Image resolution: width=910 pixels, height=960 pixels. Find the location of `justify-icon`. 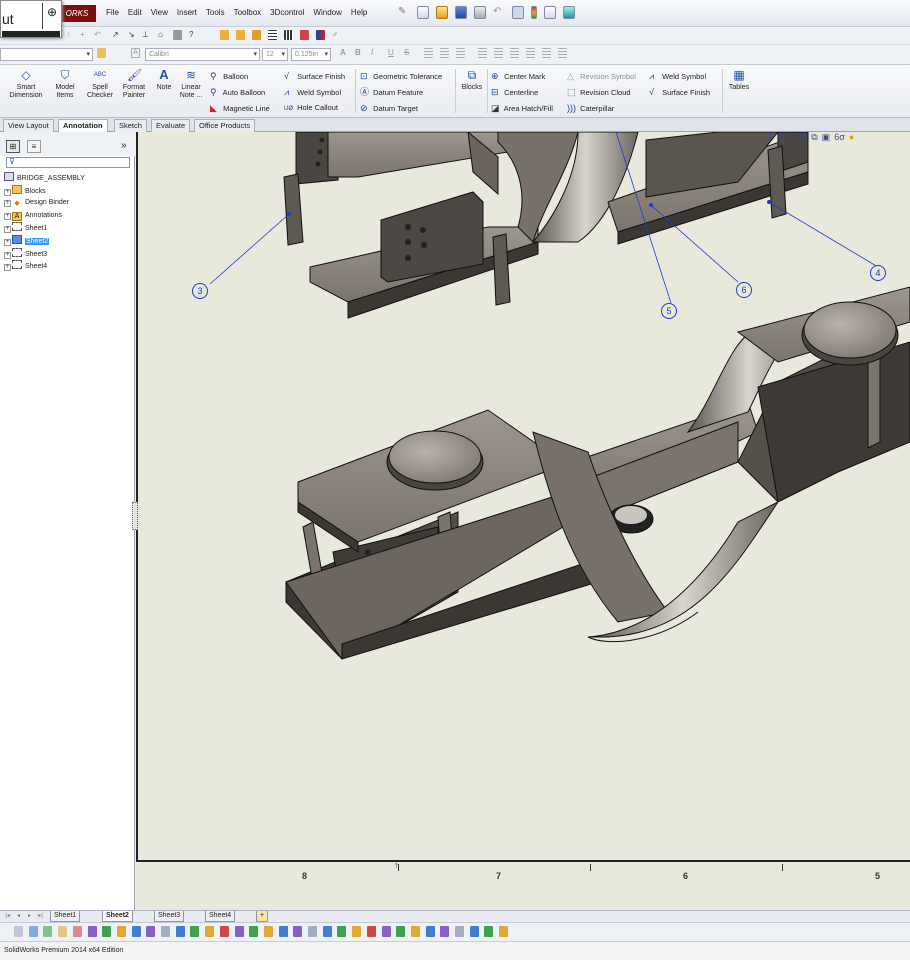

justify-icon is located at coordinates (482, 53).